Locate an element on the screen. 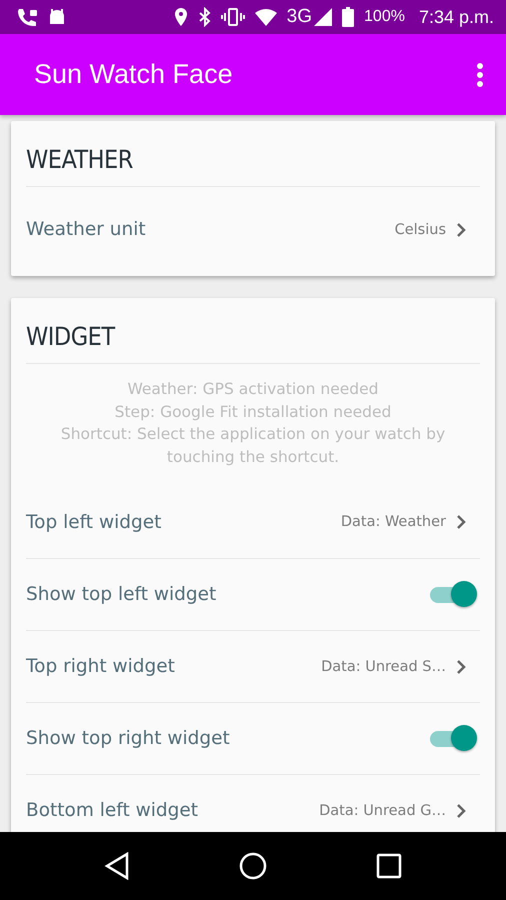  settings-row: Top left widget Data: Weather is located at coordinates (253, 522).